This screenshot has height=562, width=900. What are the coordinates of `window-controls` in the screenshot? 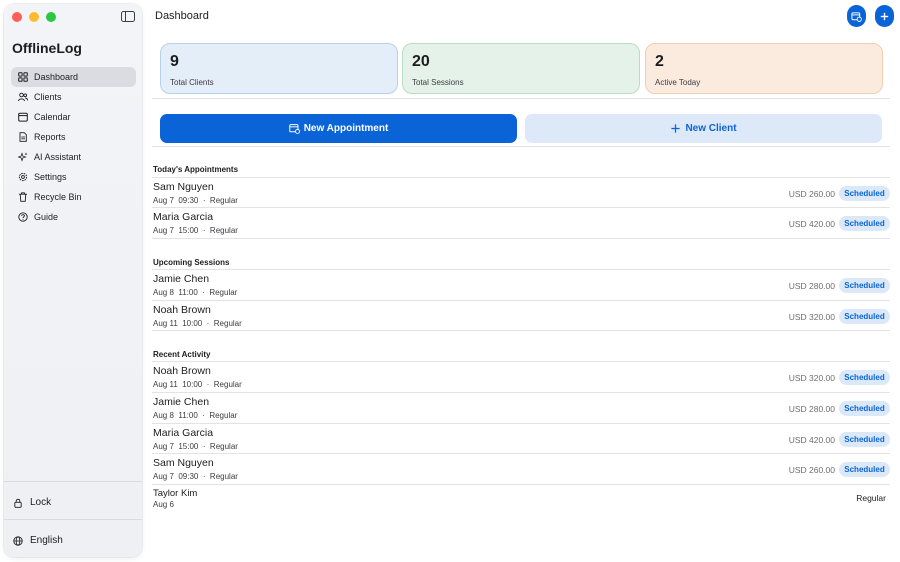 It's located at (34, 17).